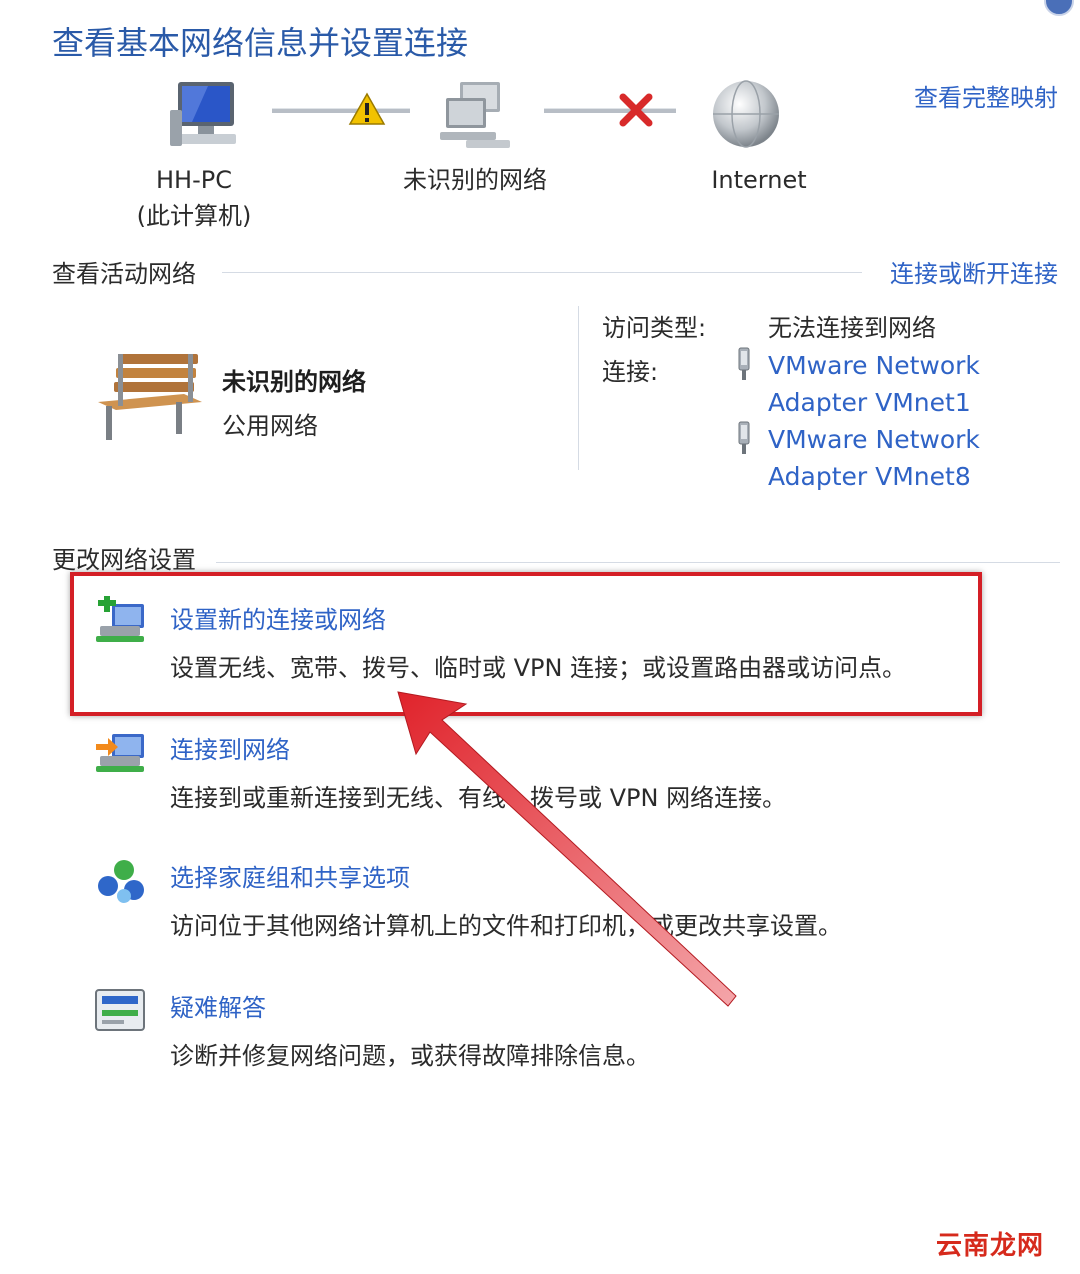 This screenshot has width=1080, height=1274. What do you see at coordinates (194, 198) in the screenshot?
I see `node-label-computer: HH-PC (此计算机)` at bounding box center [194, 198].